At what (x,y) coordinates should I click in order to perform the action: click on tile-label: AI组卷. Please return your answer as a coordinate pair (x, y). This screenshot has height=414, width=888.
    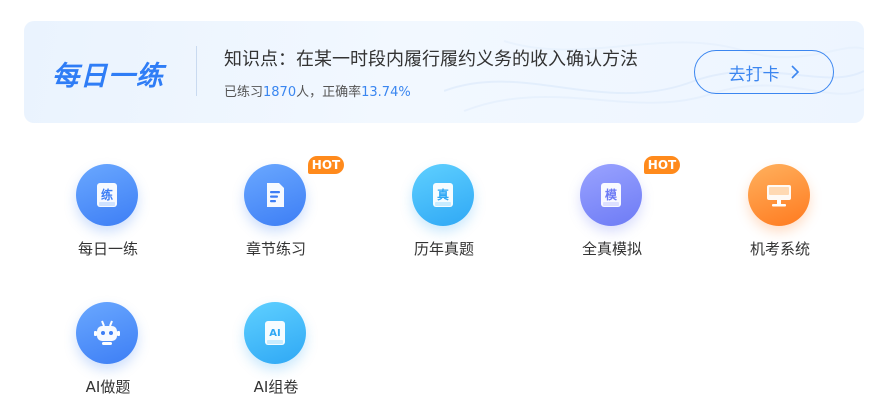
    Looking at the image, I should click on (276, 387).